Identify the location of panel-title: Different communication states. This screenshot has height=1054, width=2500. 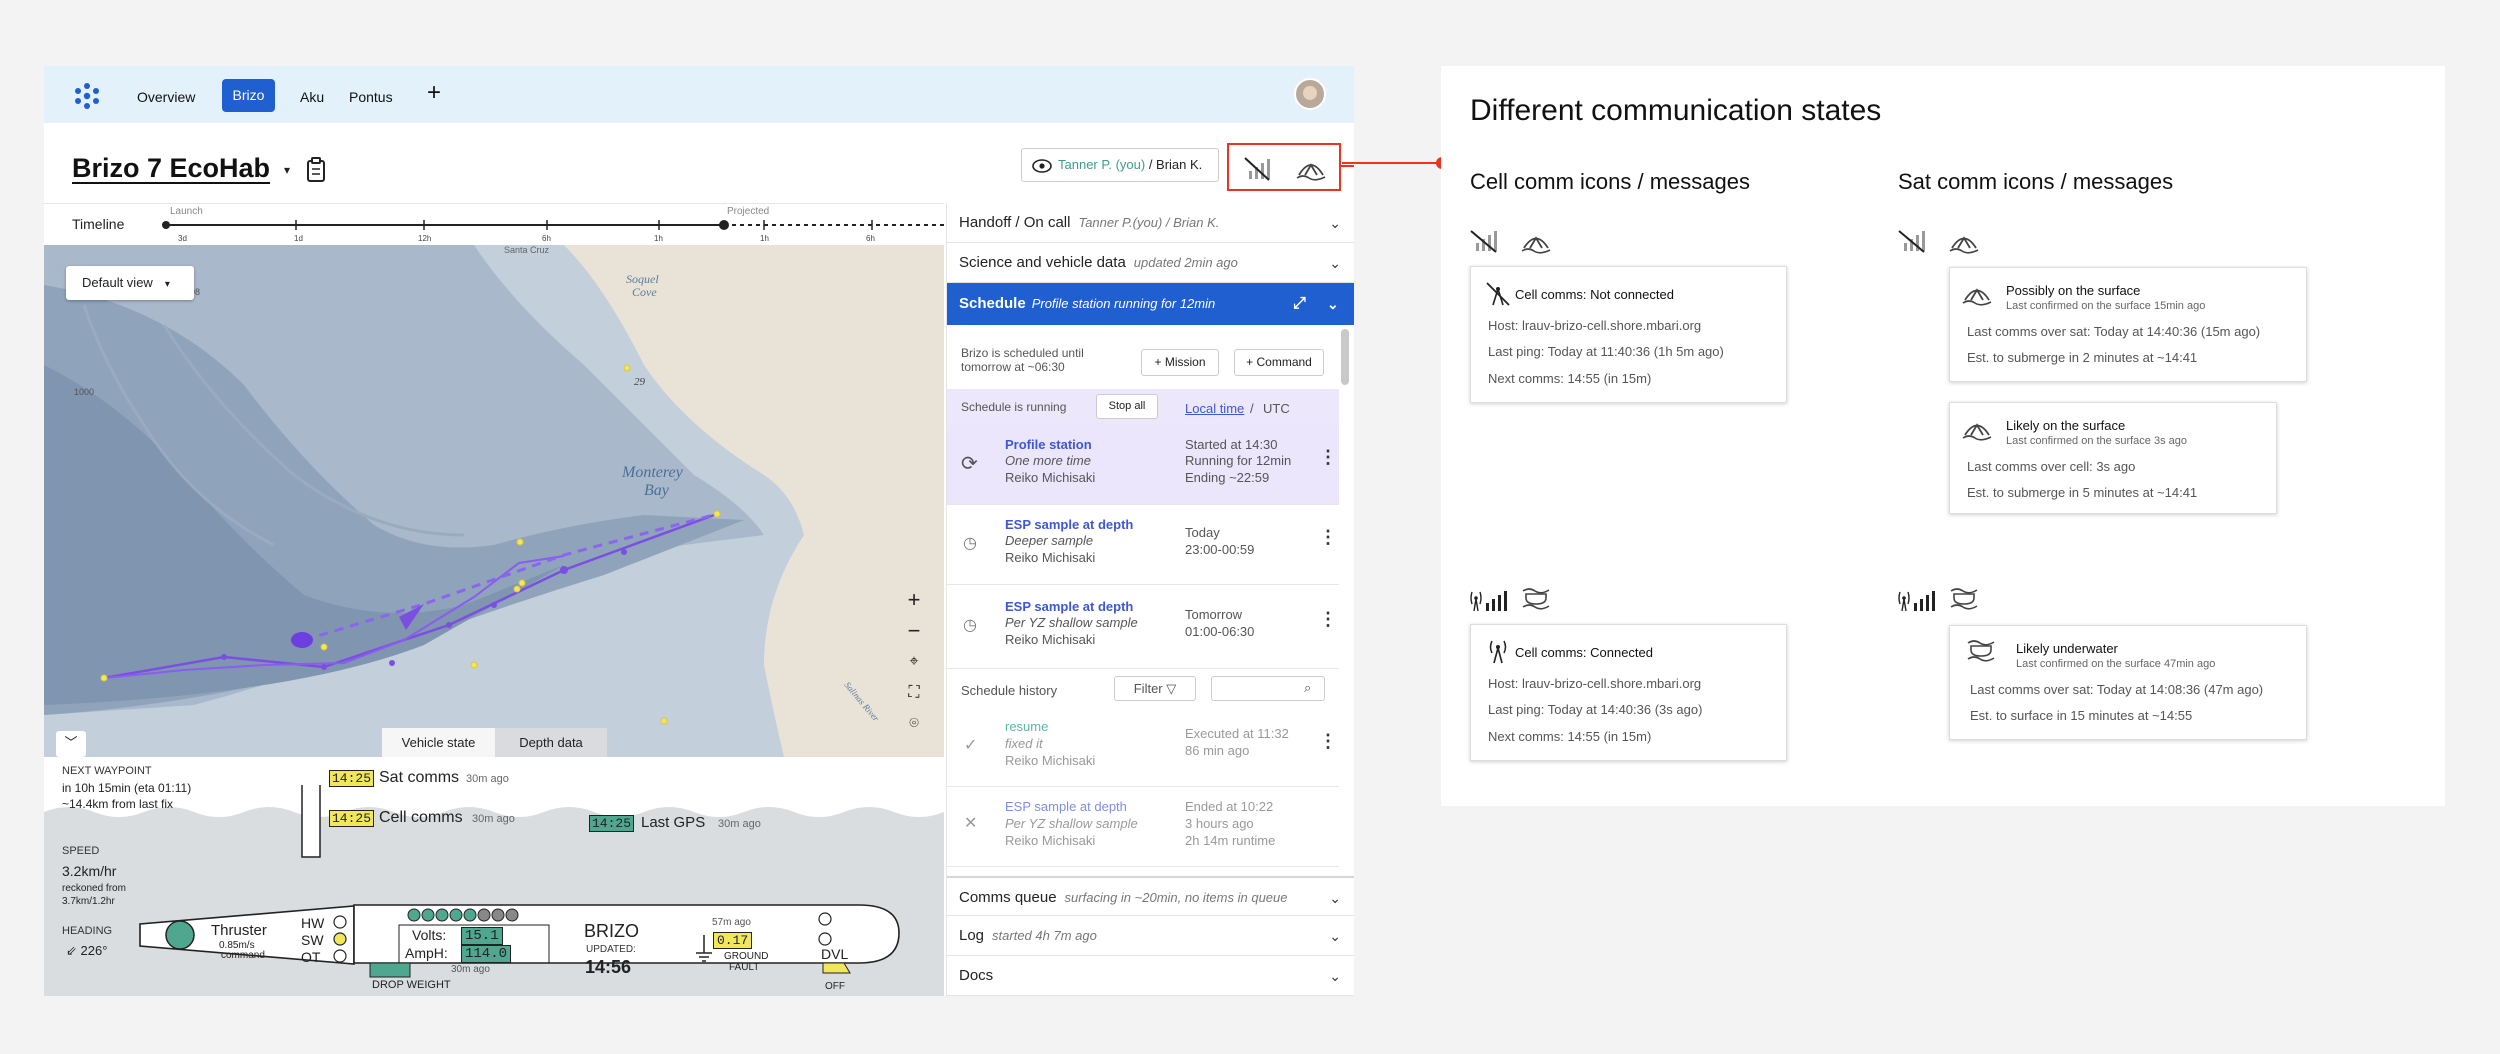
(1676, 110).